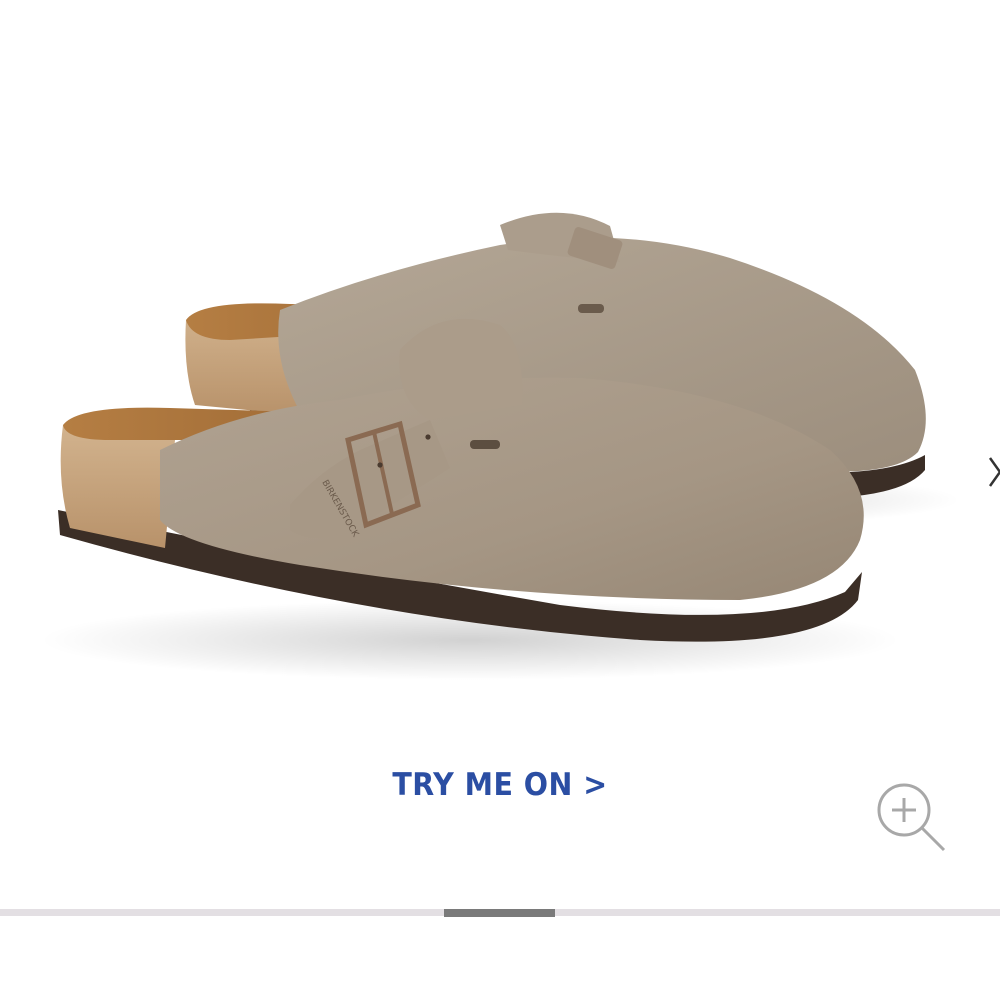 This screenshot has width=1000, height=1000. I want to click on try-me-on-link: TRY ME ON >, so click(499, 785).